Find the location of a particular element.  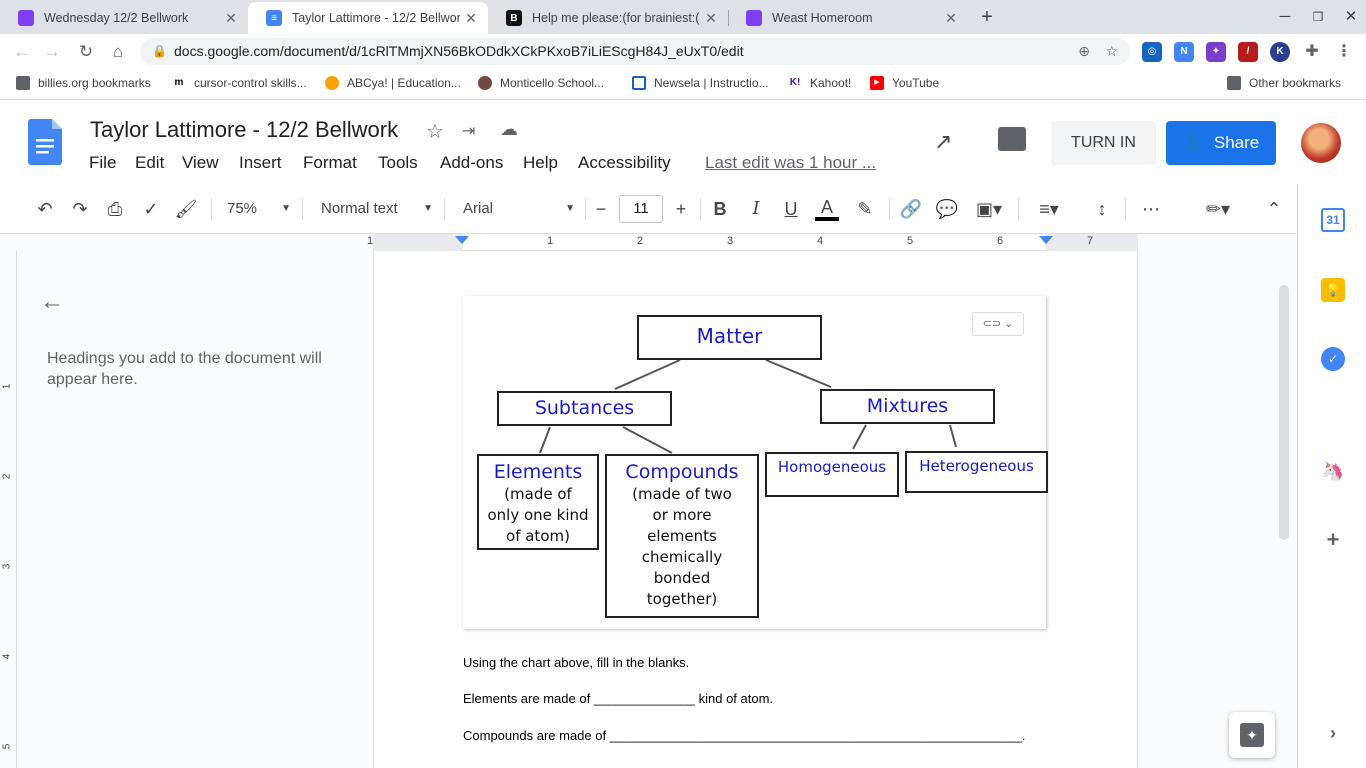

paint-format-icon: 🖌 is located at coordinates (186, 209).